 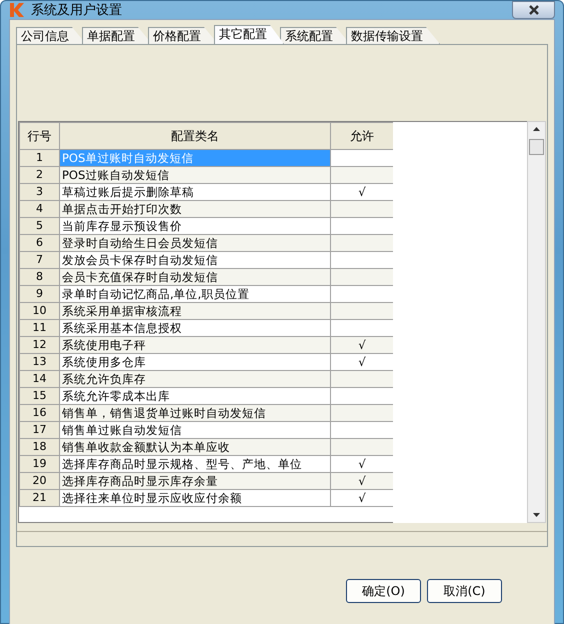 What do you see at coordinates (393, 35) in the screenshot?
I see `tab: 数据传输设置` at bounding box center [393, 35].